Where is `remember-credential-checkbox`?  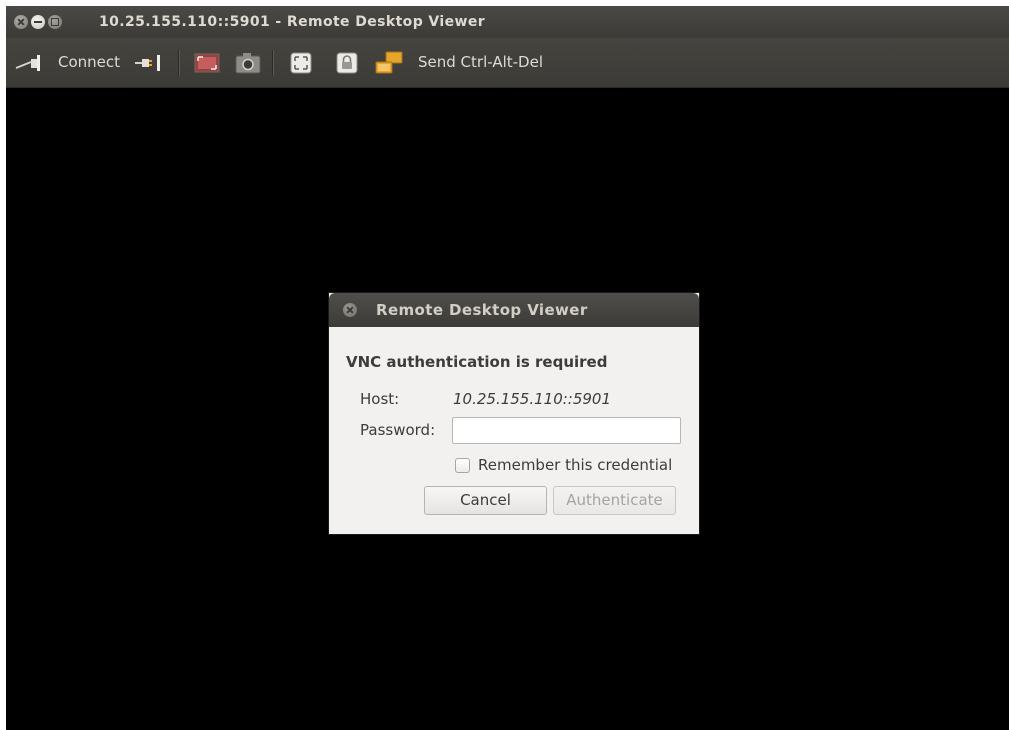 remember-credential-checkbox is located at coordinates (462, 465).